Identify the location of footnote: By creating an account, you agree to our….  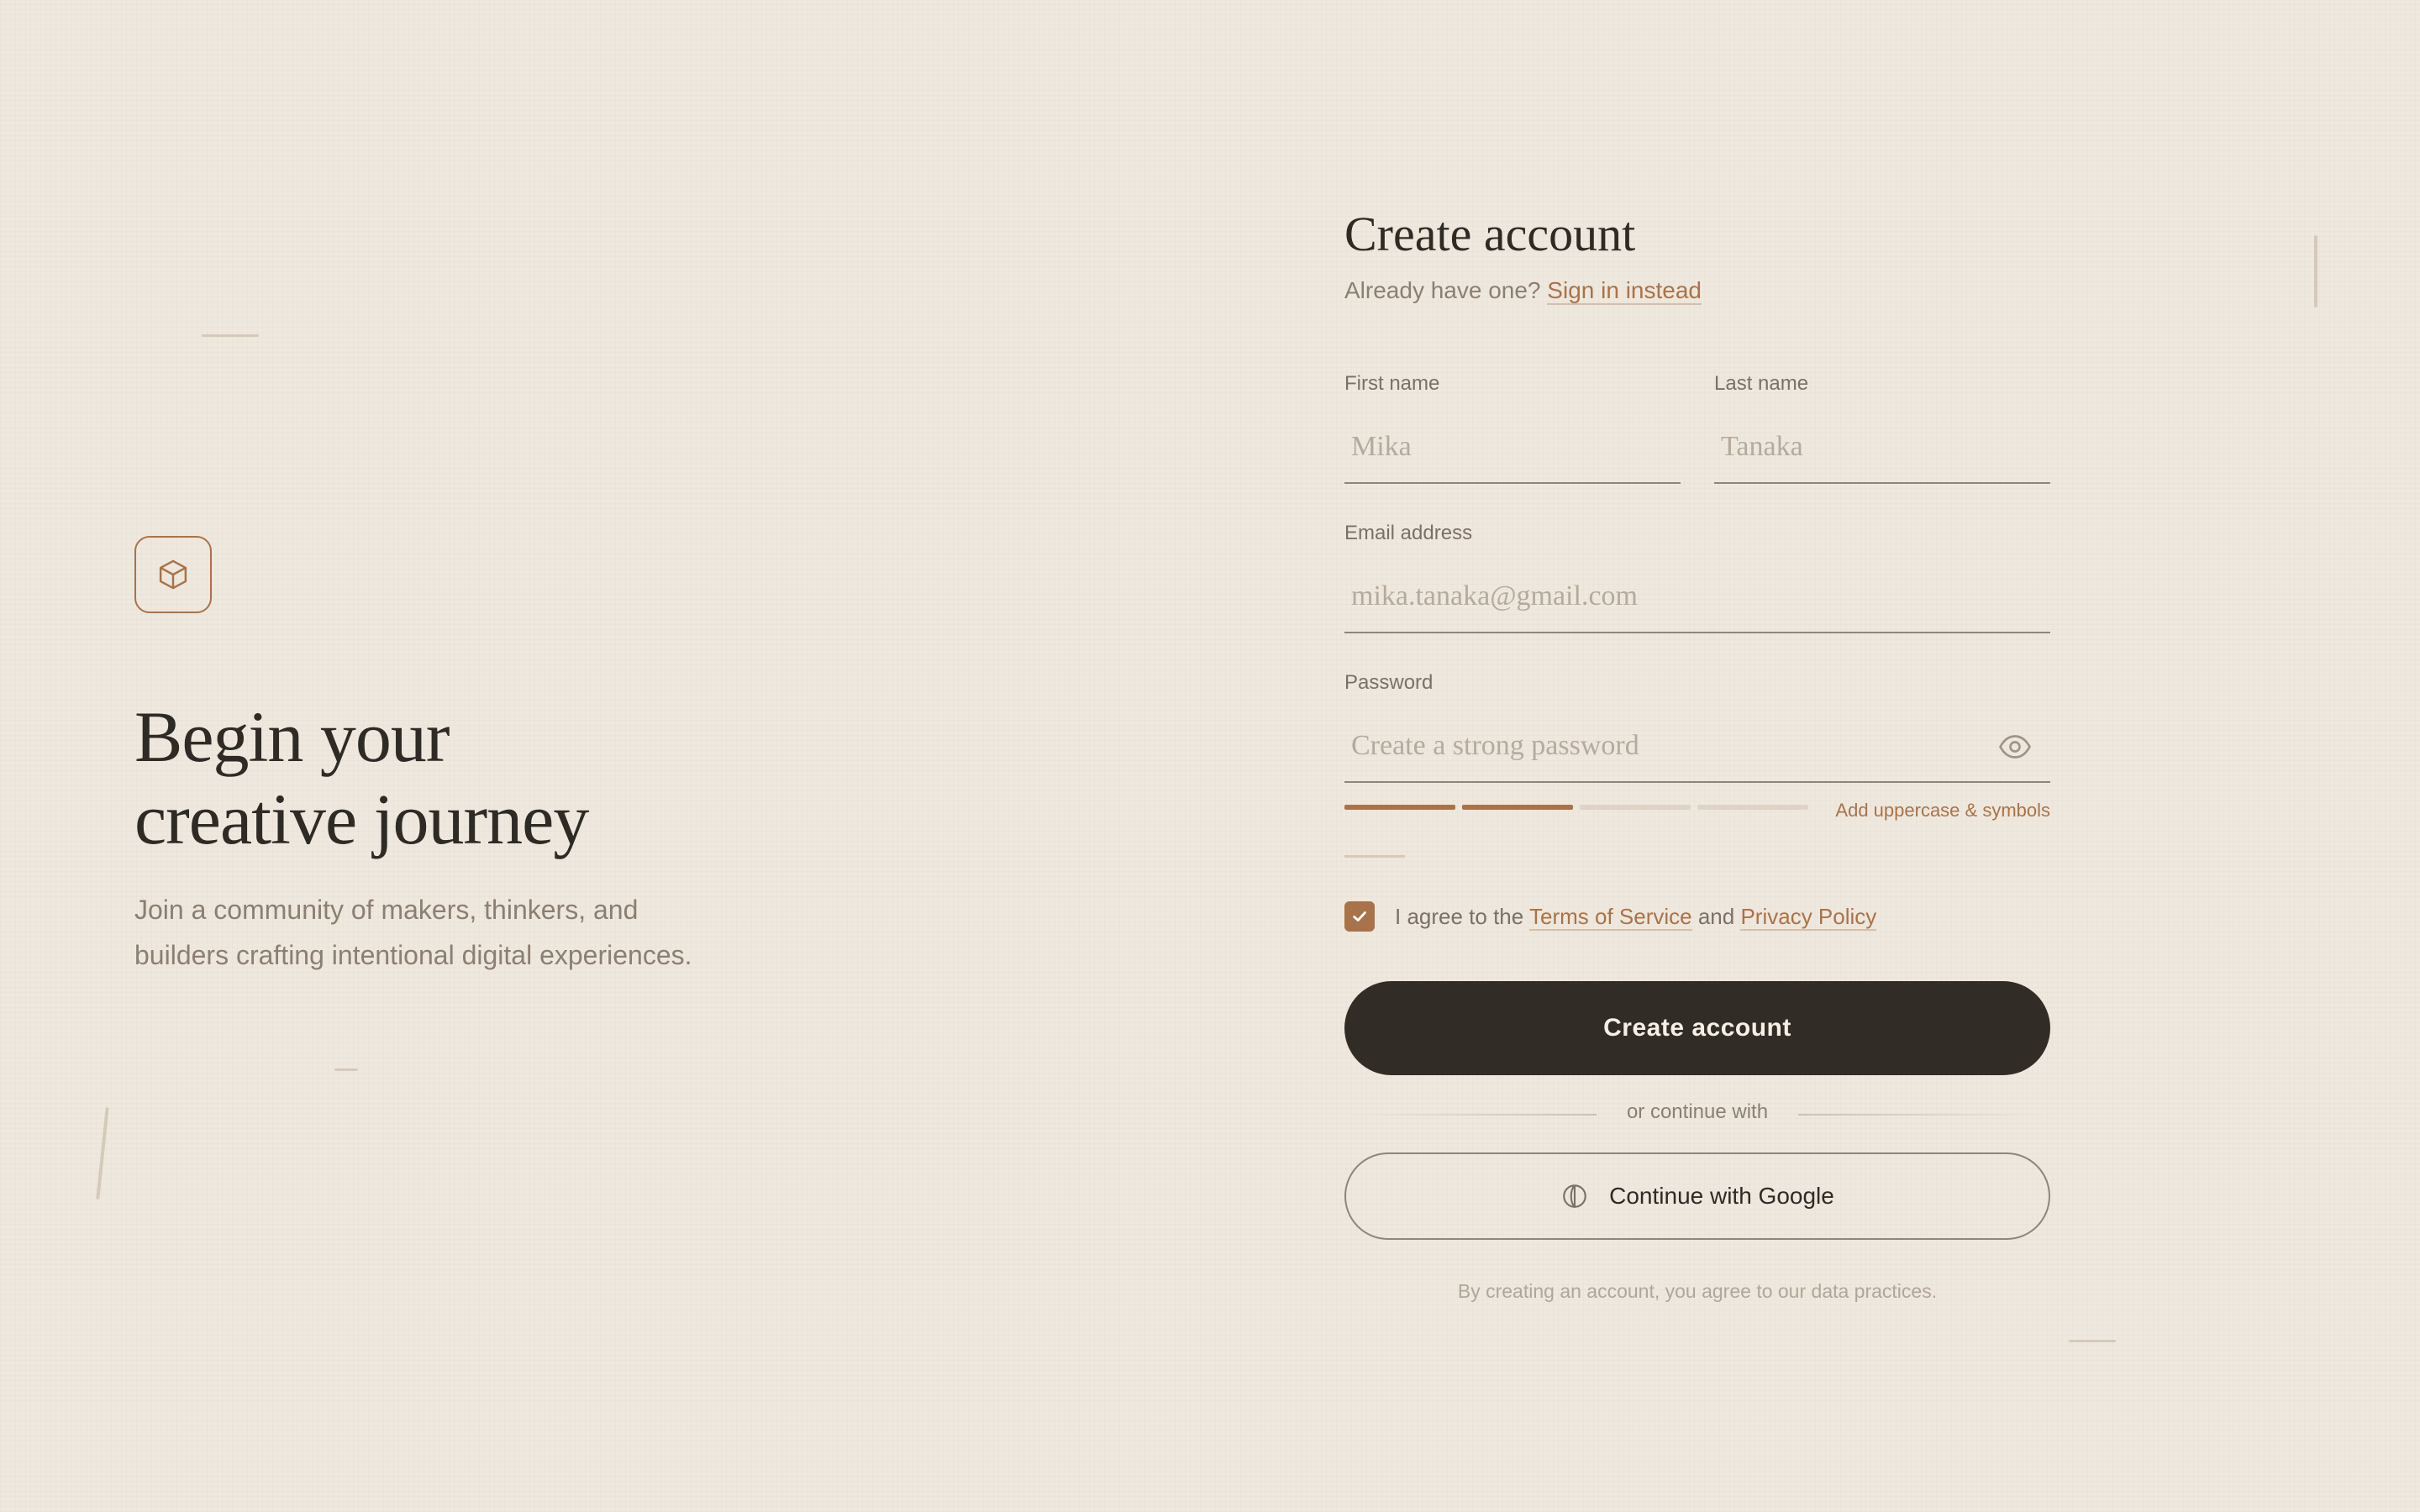
(1697, 1291).